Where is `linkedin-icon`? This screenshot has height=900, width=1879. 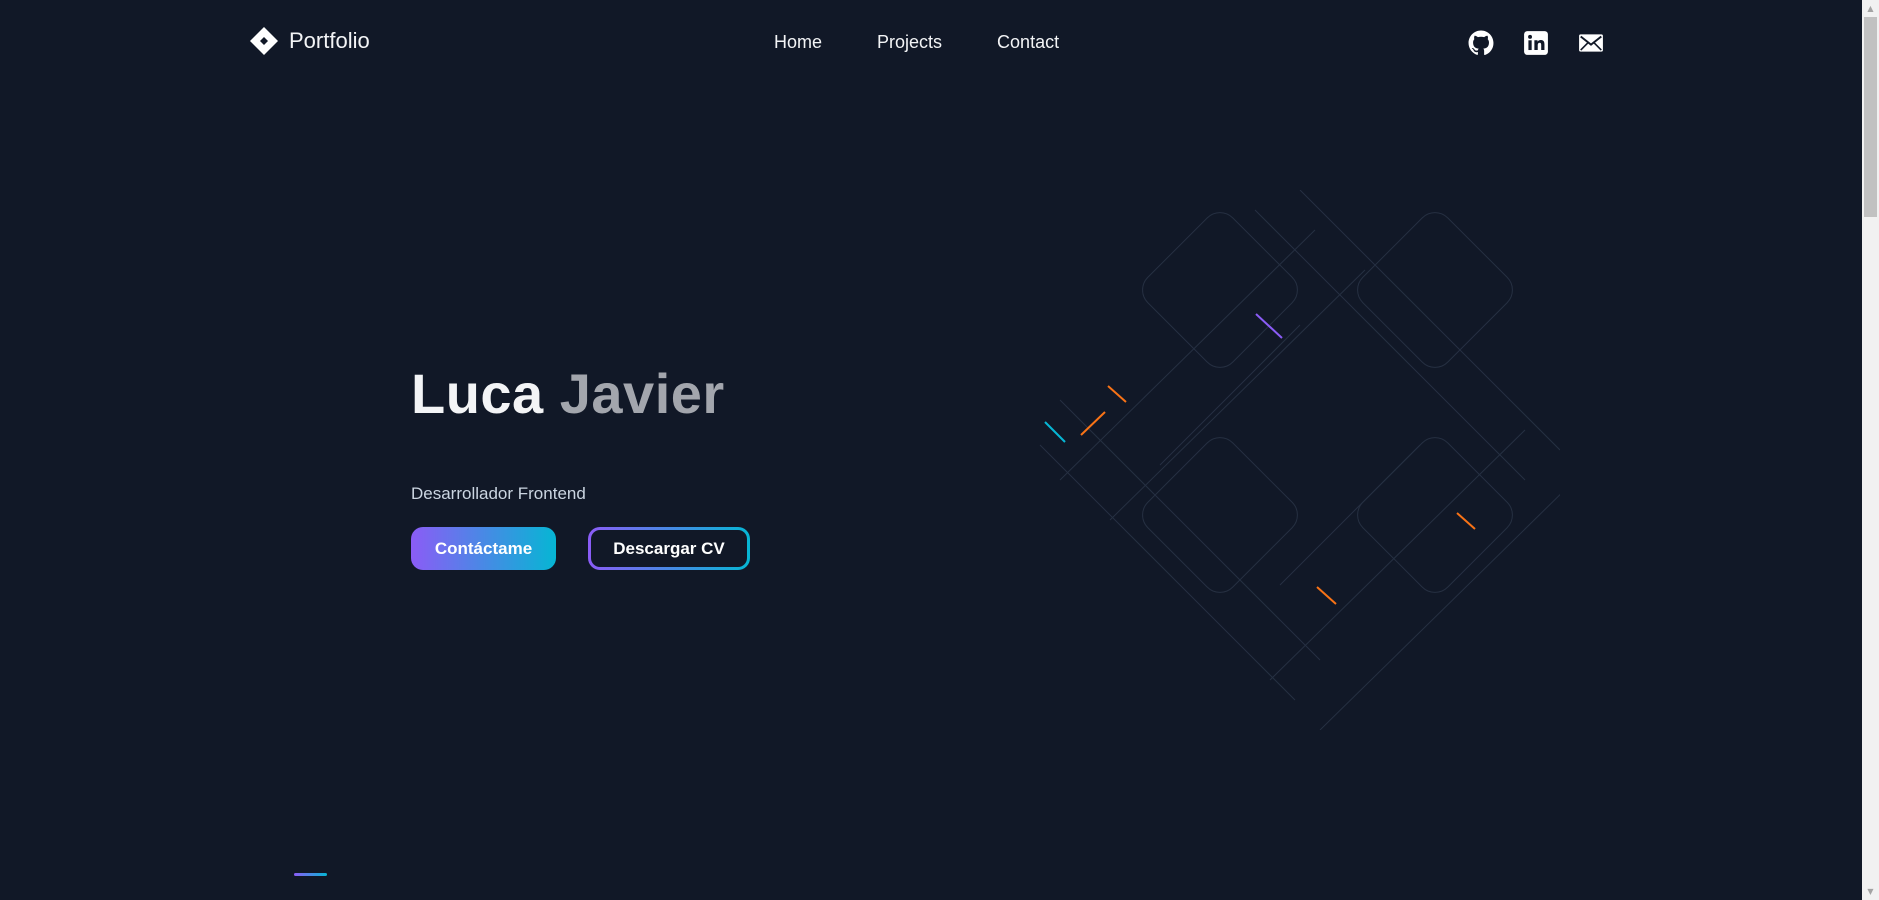
linkedin-icon is located at coordinates (1536, 43).